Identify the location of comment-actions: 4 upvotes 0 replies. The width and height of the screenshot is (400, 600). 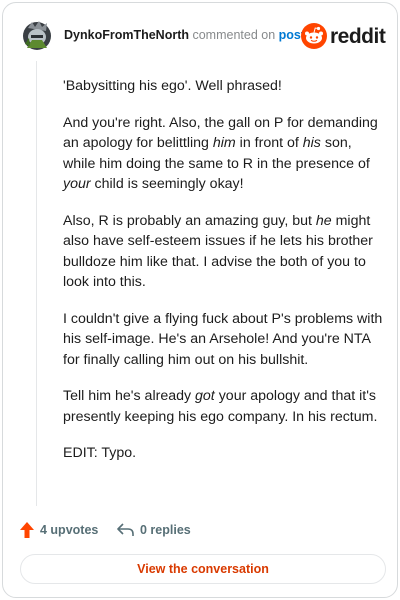
(200, 530).